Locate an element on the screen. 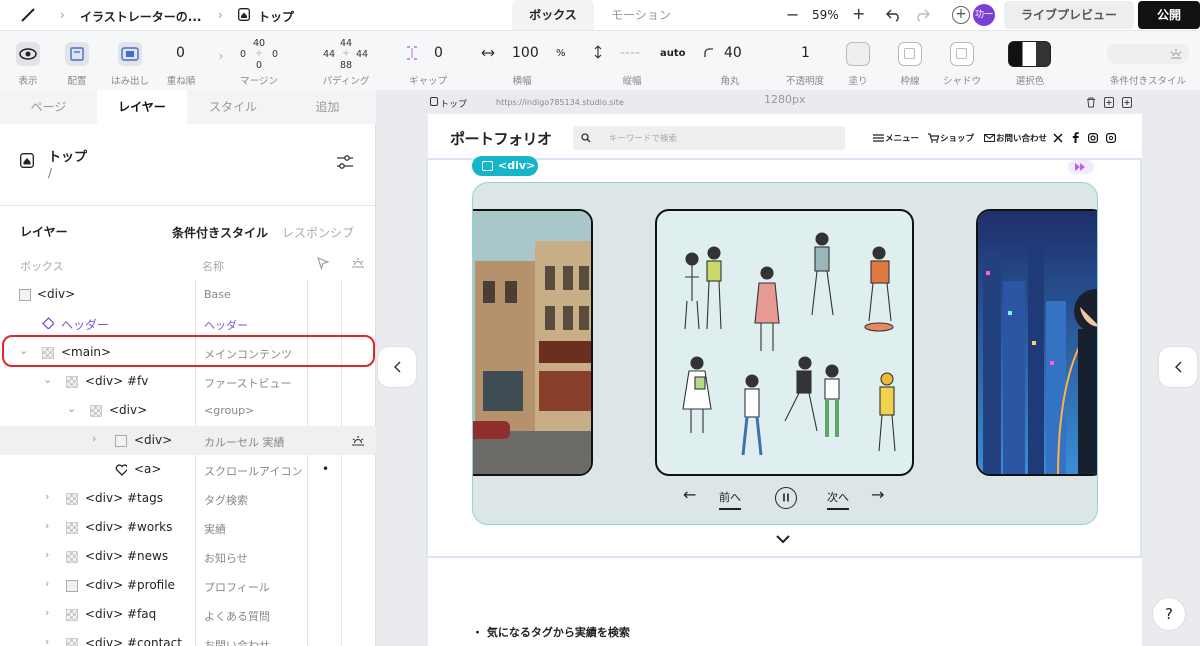  carousel-next-button: 次へ is located at coordinates (838, 499).